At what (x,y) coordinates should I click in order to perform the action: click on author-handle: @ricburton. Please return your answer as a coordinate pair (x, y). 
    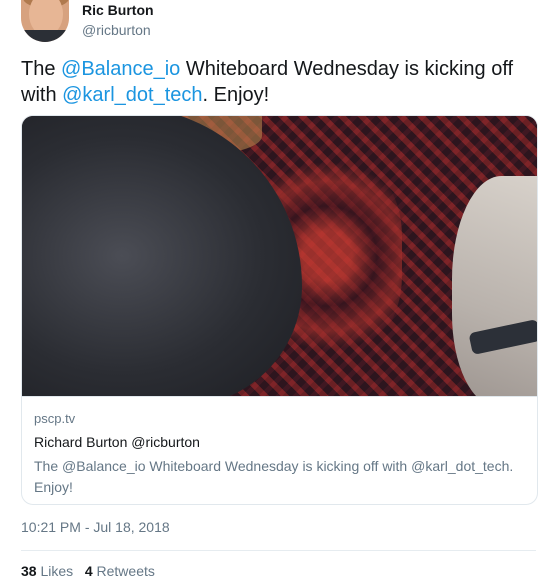
    Looking at the image, I should click on (116, 30).